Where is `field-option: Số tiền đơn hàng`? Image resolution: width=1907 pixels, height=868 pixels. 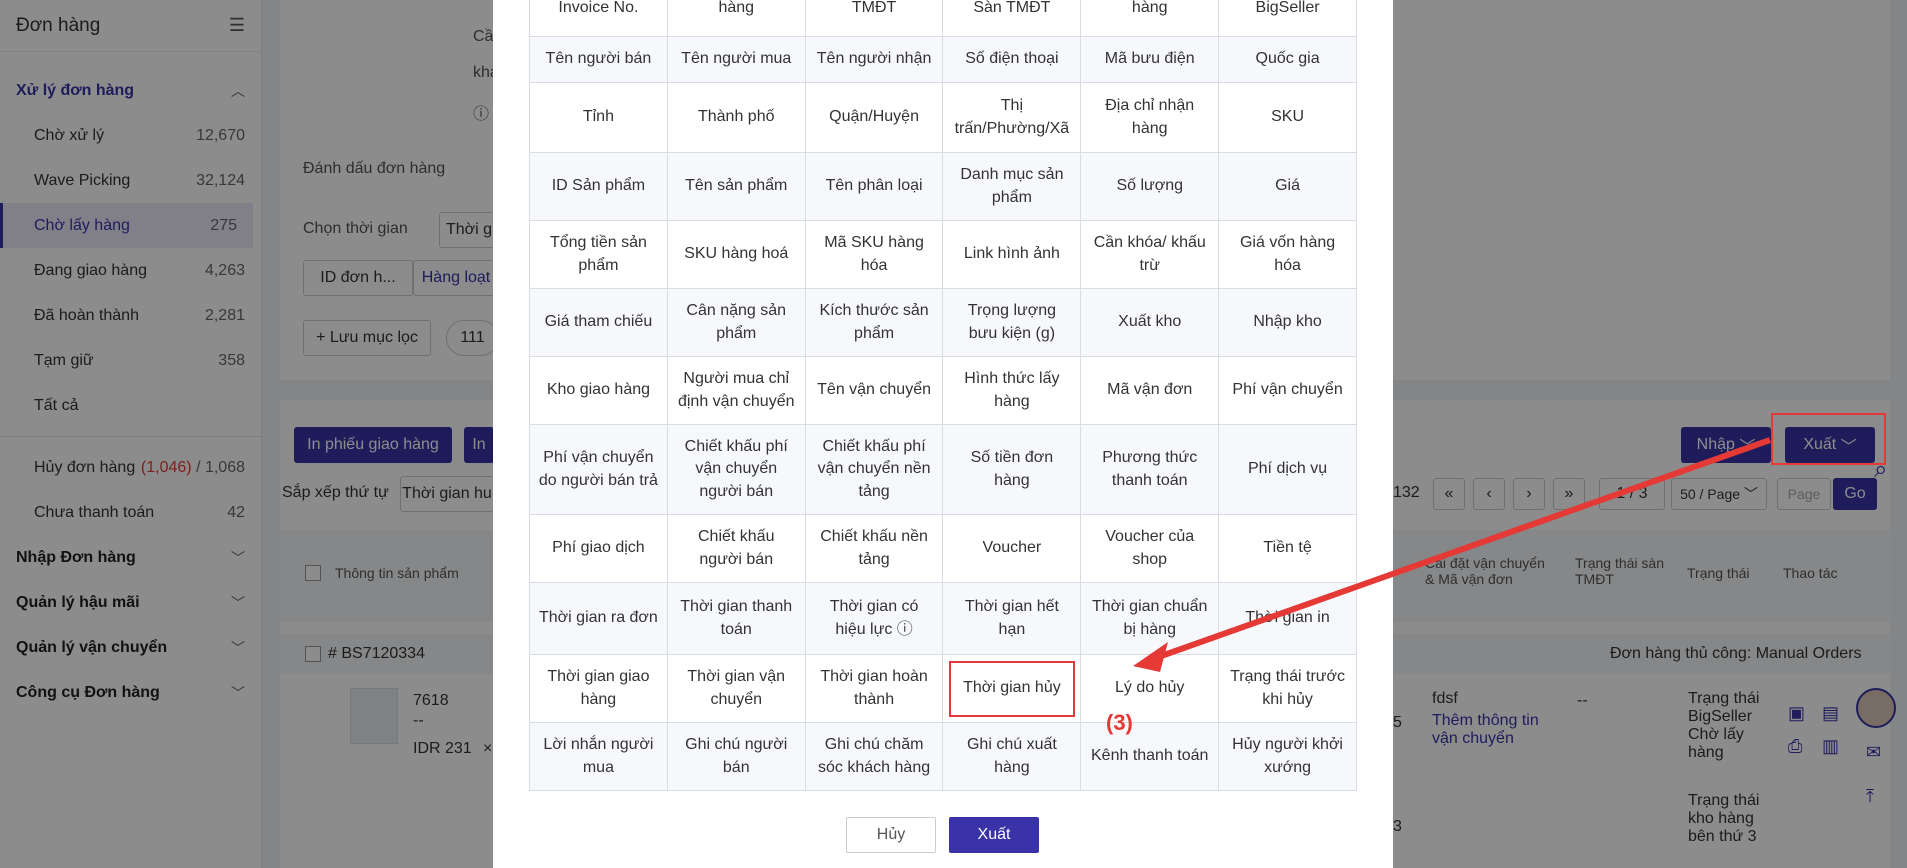 field-option: Số tiền đơn hàng is located at coordinates (1012, 469).